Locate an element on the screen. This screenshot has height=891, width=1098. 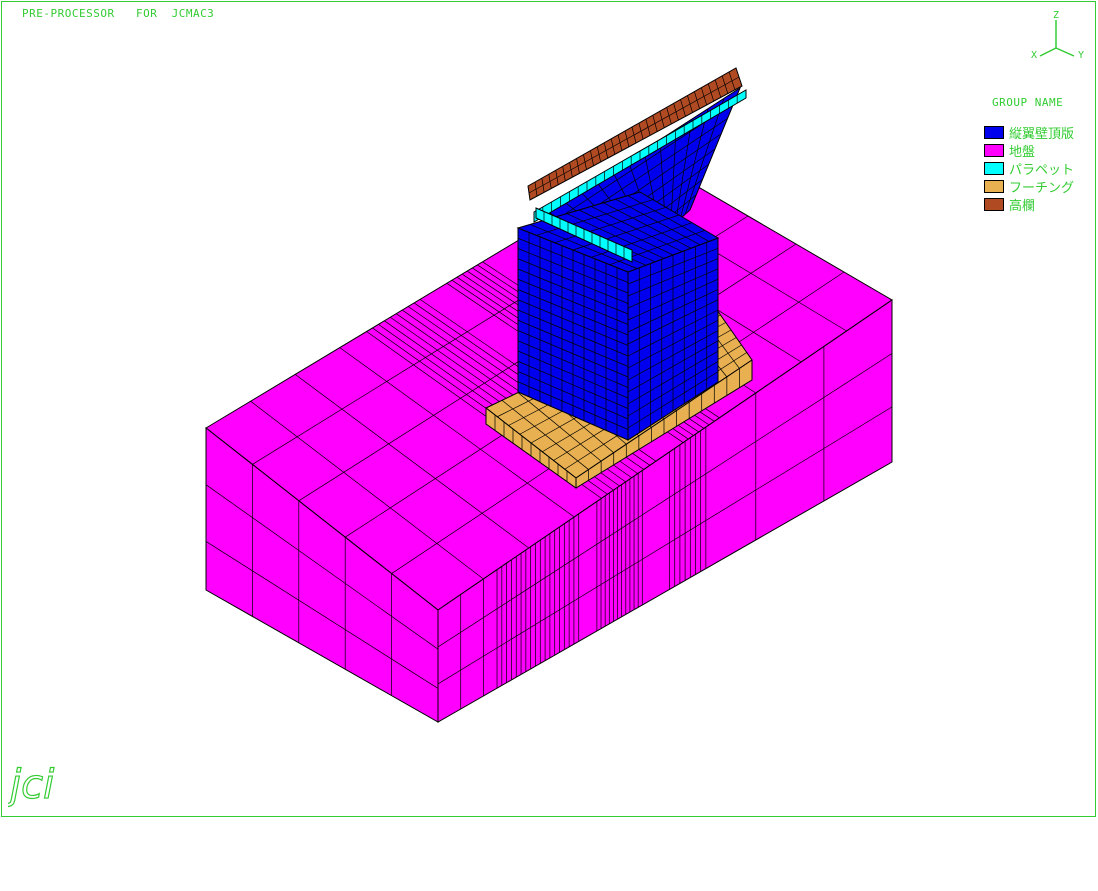
jci-logo-icon: jci is located at coordinates (31, 784).